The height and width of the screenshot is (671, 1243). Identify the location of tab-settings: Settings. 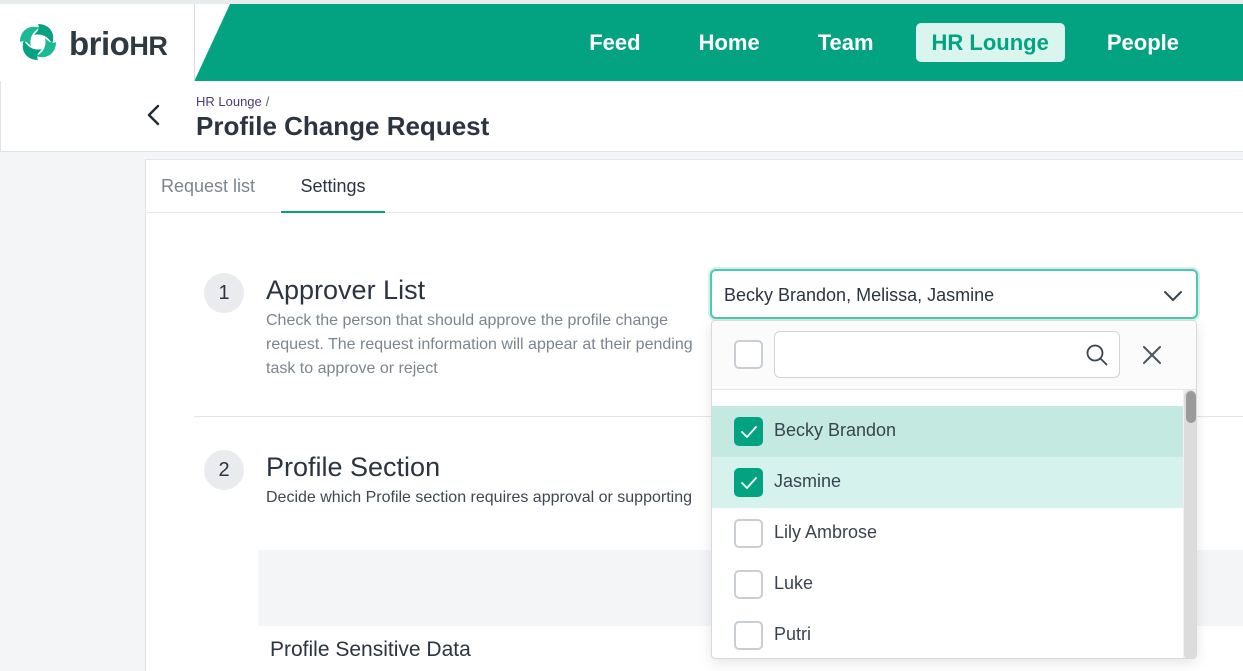
(333, 186).